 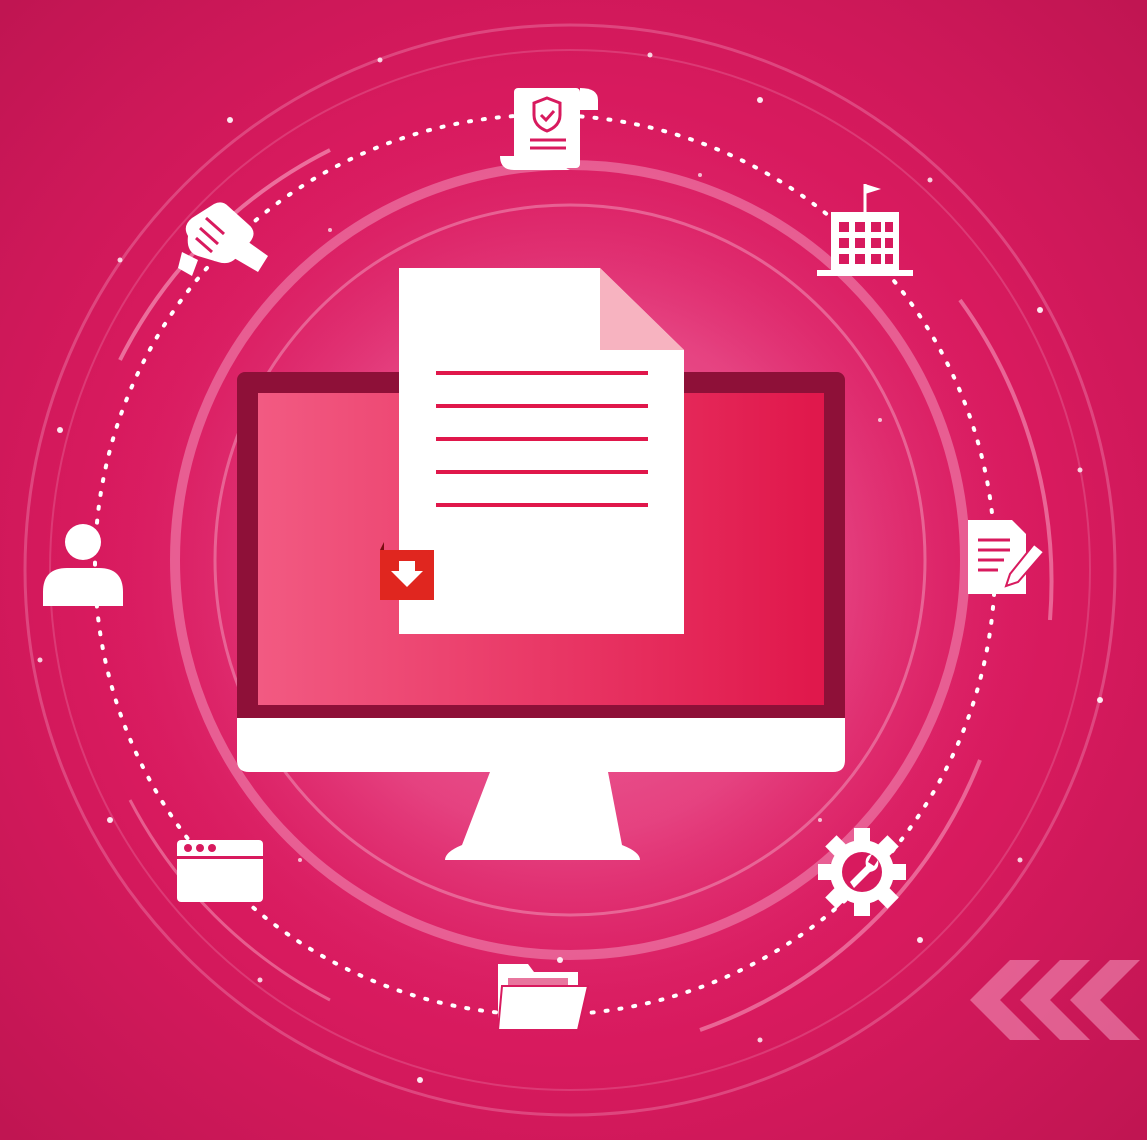 I want to click on document-icon, so click(x=541, y=451).